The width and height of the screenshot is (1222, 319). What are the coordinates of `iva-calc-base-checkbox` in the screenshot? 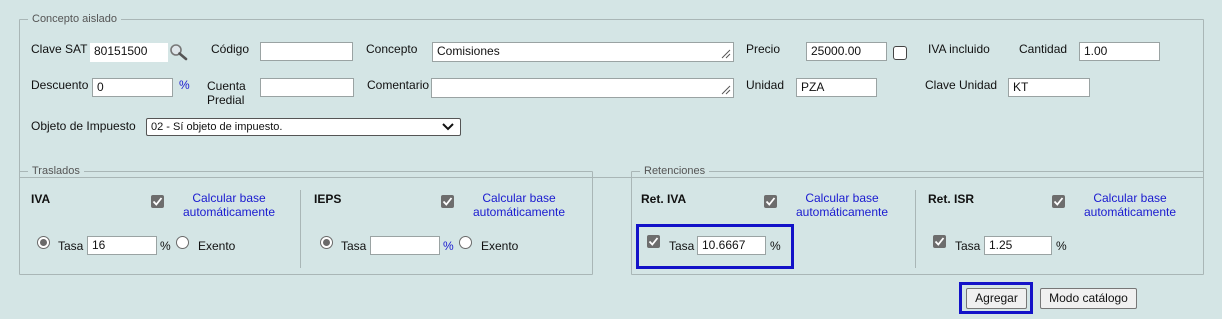 It's located at (157, 201).